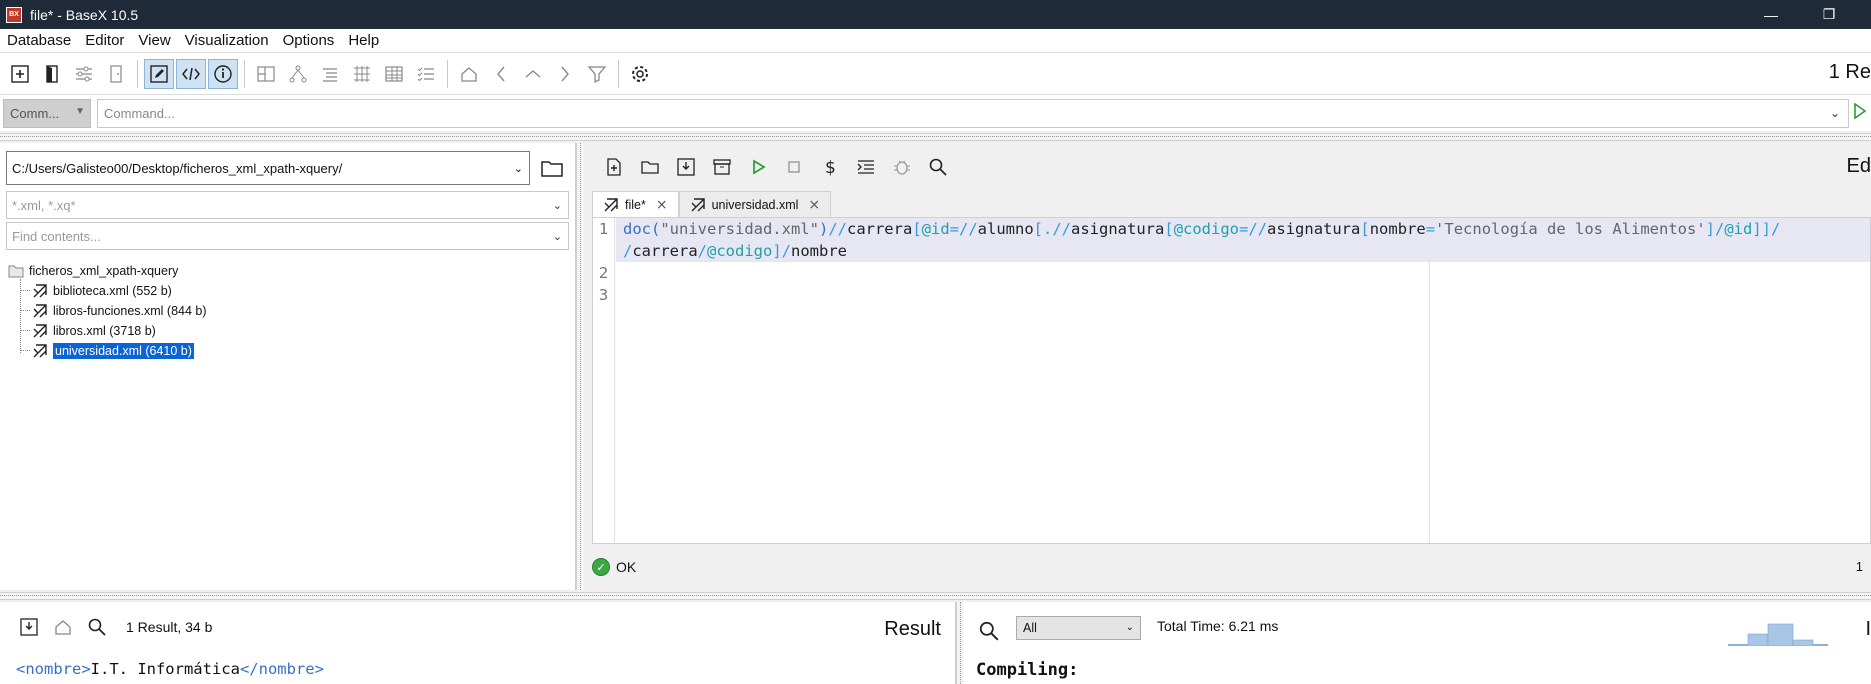 The image size is (1871, 684). I want to click on plus-box-icon, so click(20, 73).